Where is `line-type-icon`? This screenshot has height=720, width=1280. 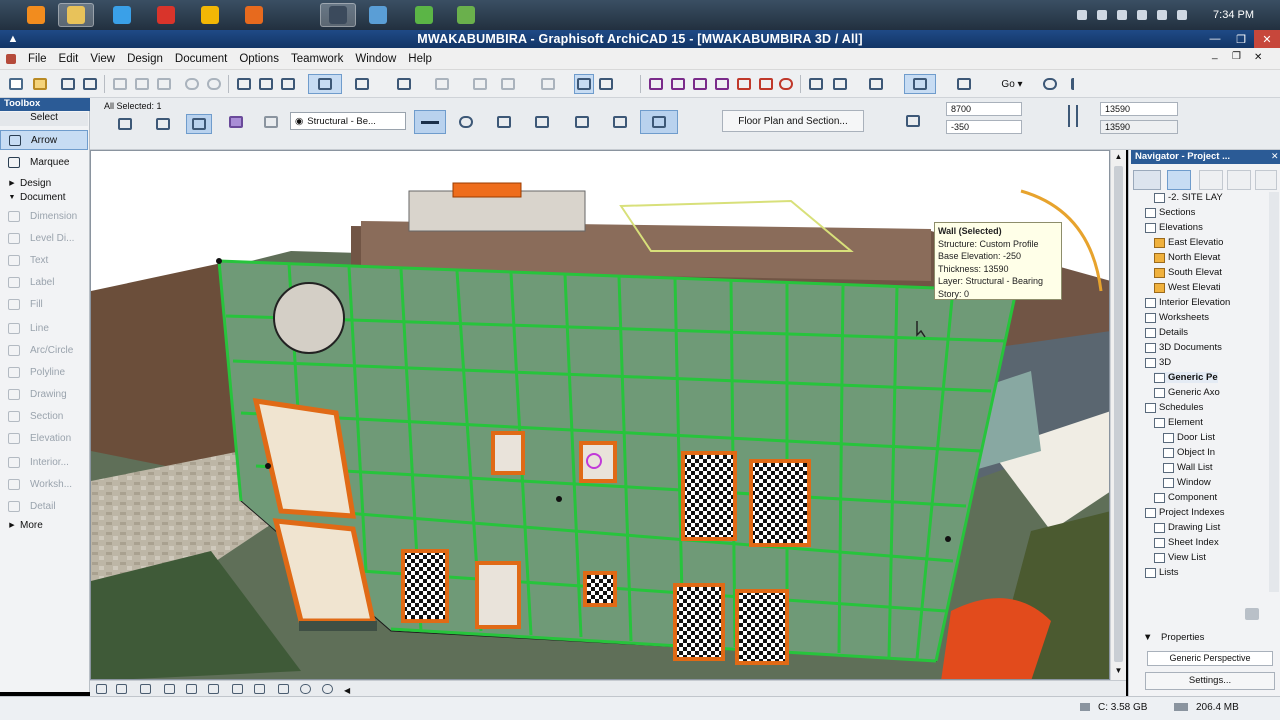 line-type-icon is located at coordinates (430, 122).